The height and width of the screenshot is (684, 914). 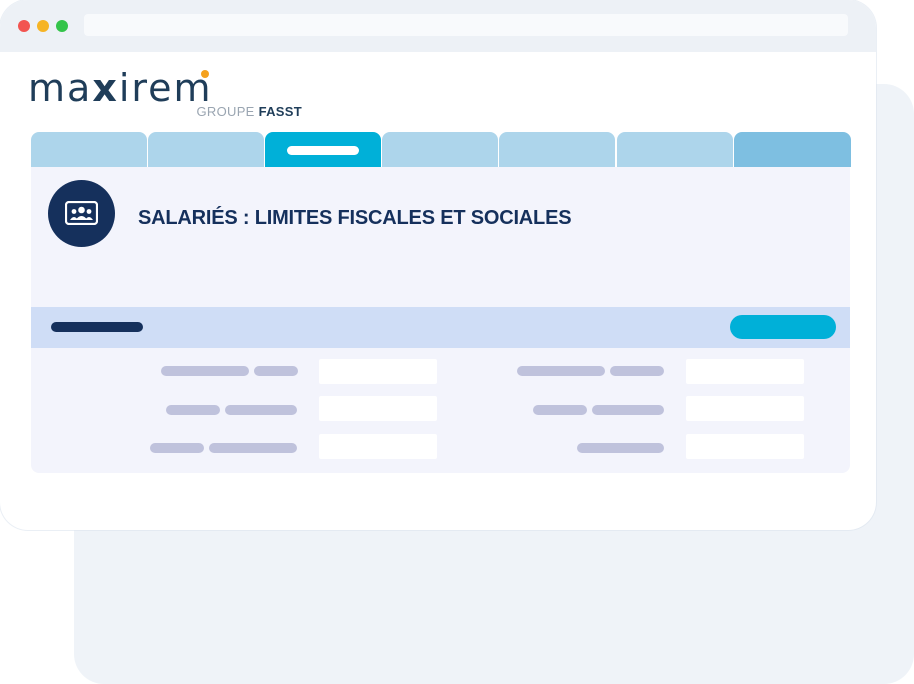 I want to click on tab-label-placeholder, so click(x=323, y=150).